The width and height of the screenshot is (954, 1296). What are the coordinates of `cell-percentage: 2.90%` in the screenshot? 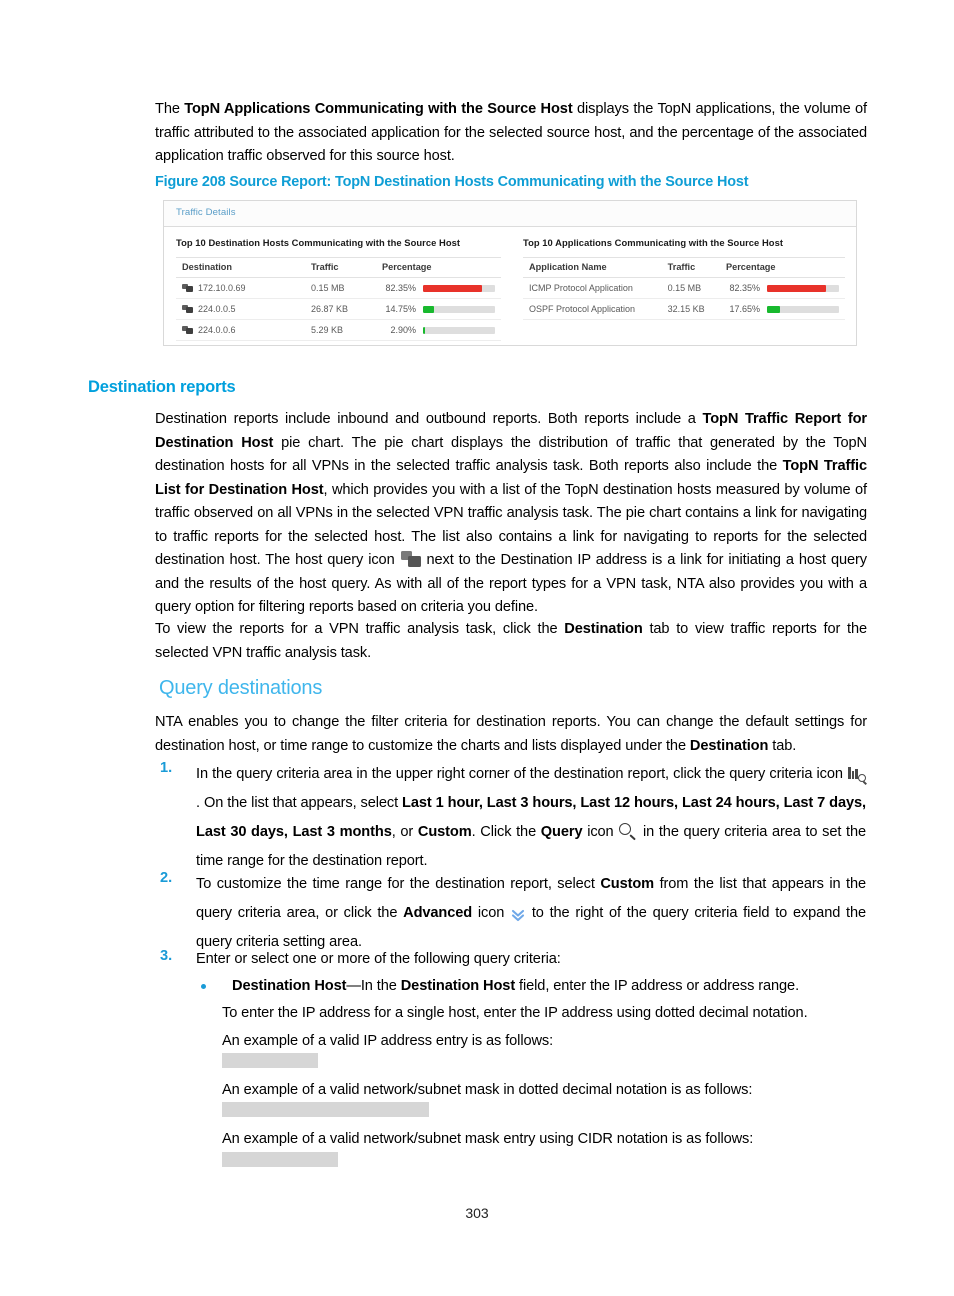 It's located at (438, 330).